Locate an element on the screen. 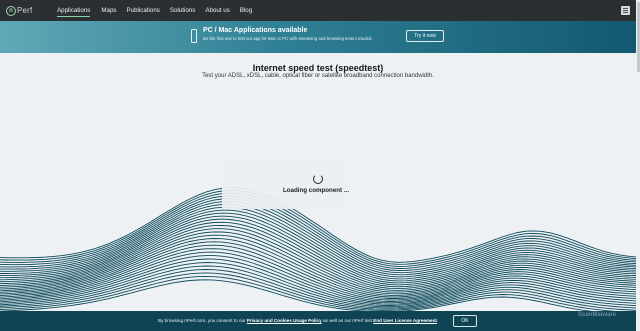 Image resolution: width=640 pixels, height=331 pixels. cookie-ok-button: OK is located at coordinates (465, 320).